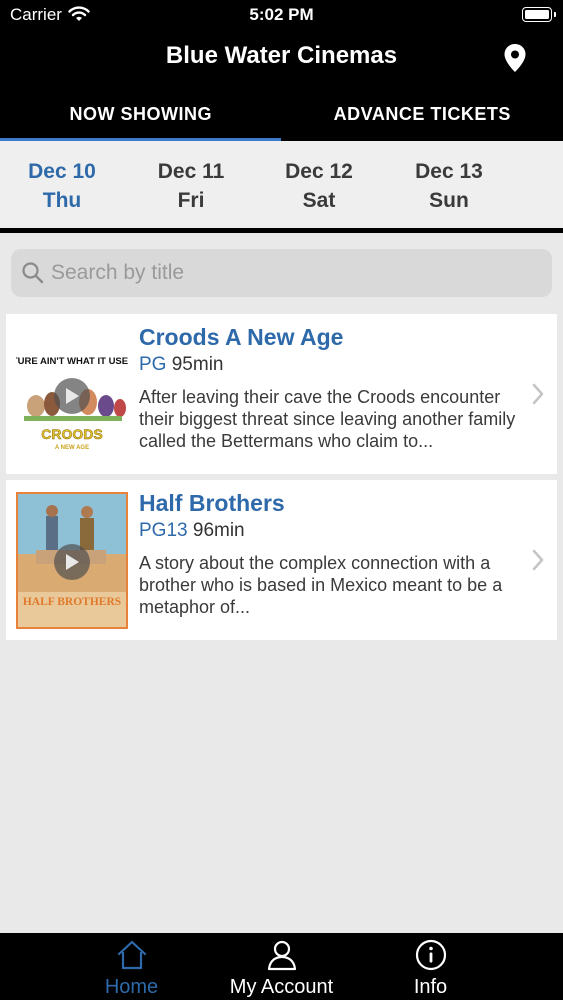 This screenshot has width=563, height=1000. What do you see at coordinates (191, 171) in the screenshot?
I see `date-label: Dec 11` at bounding box center [191, 171].